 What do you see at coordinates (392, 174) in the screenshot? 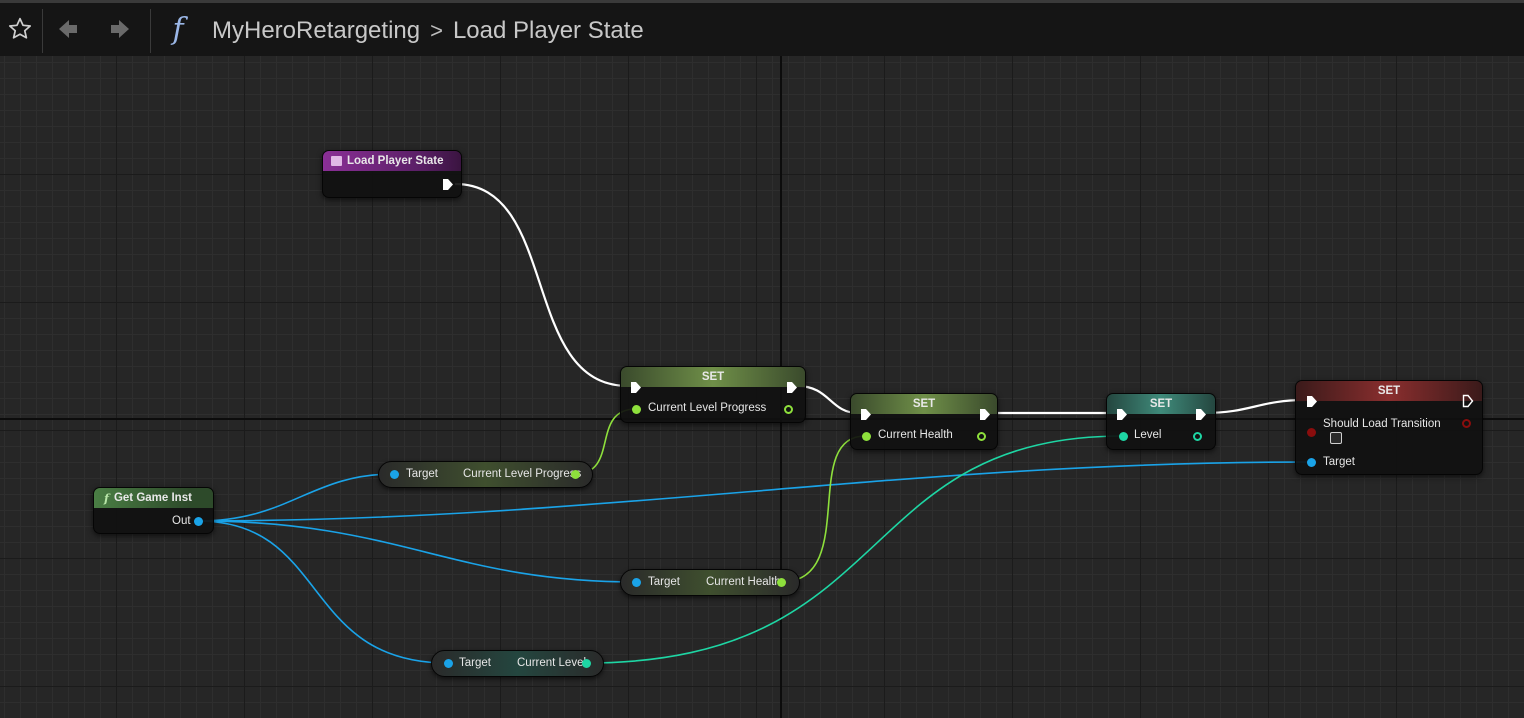
I see `function-entry-node: Load Player State` at bounding box center [392, 174].